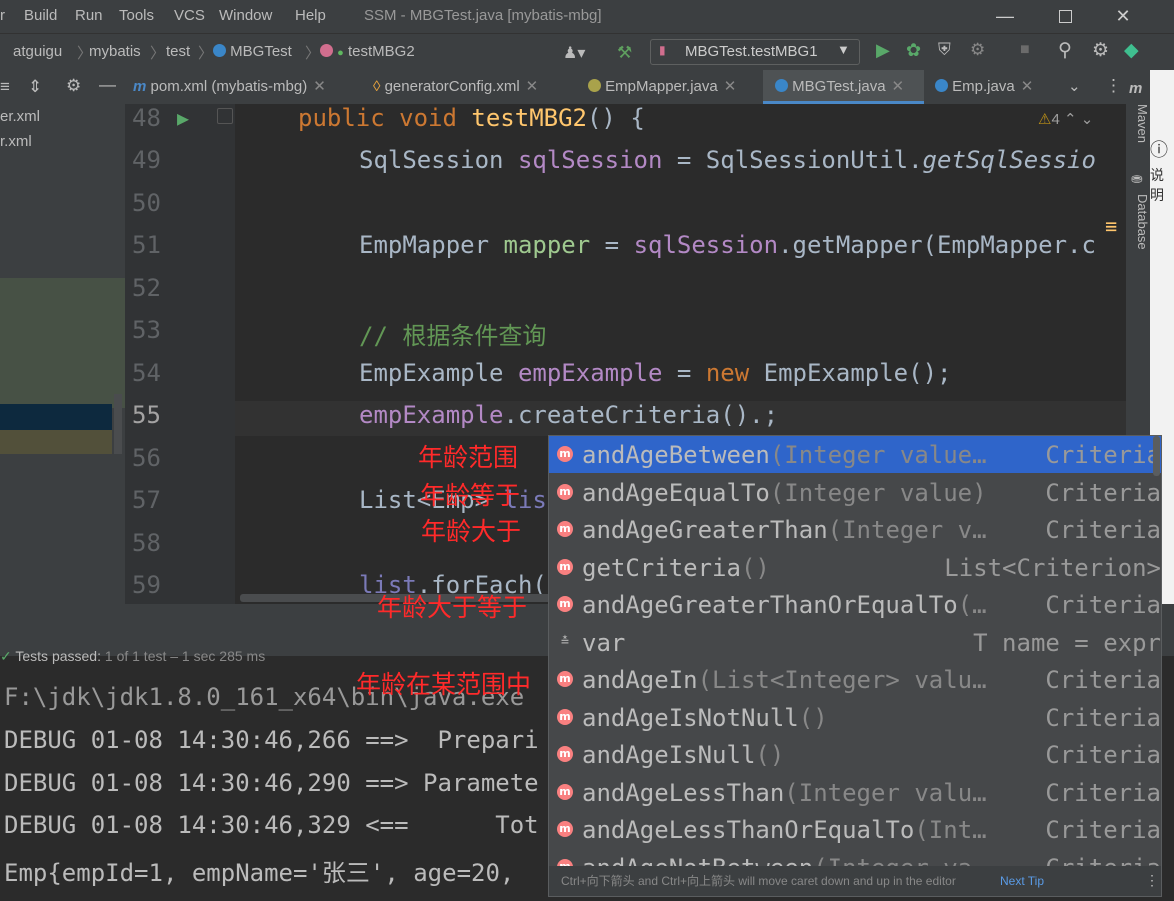  I want to click on stop-icon: ■, so click(1025, 50).